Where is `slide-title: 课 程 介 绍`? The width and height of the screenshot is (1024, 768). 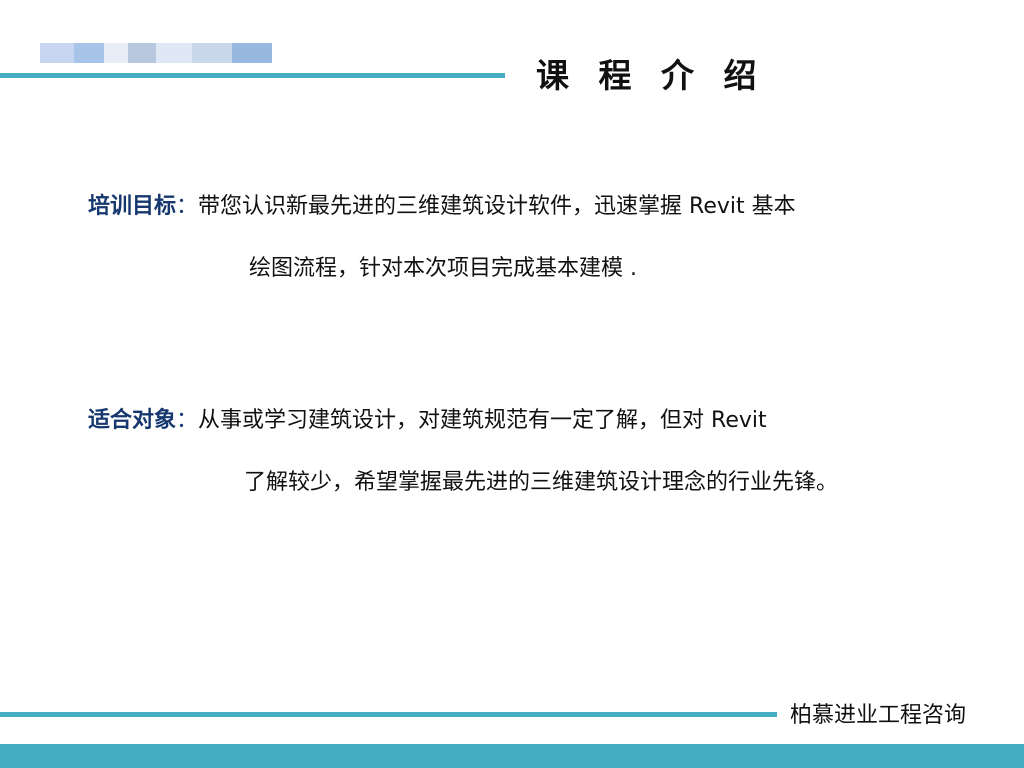 slide-title: 课 程 介 绍 is located at coordinates (651, 75).